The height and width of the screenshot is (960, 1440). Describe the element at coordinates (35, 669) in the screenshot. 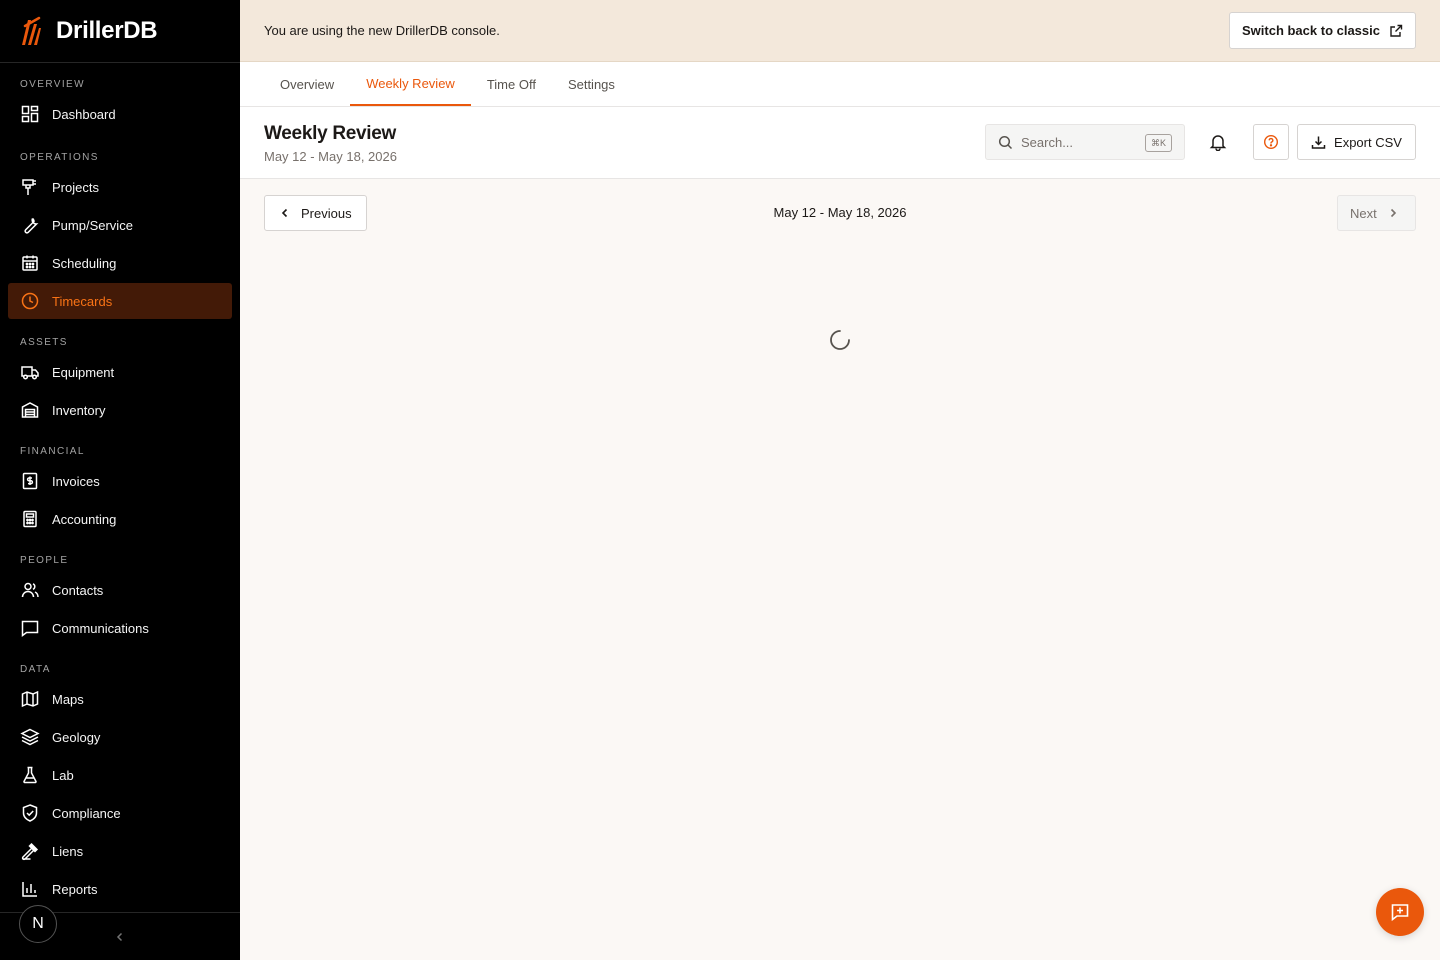

I see `section-label-data: DATA` at that location.